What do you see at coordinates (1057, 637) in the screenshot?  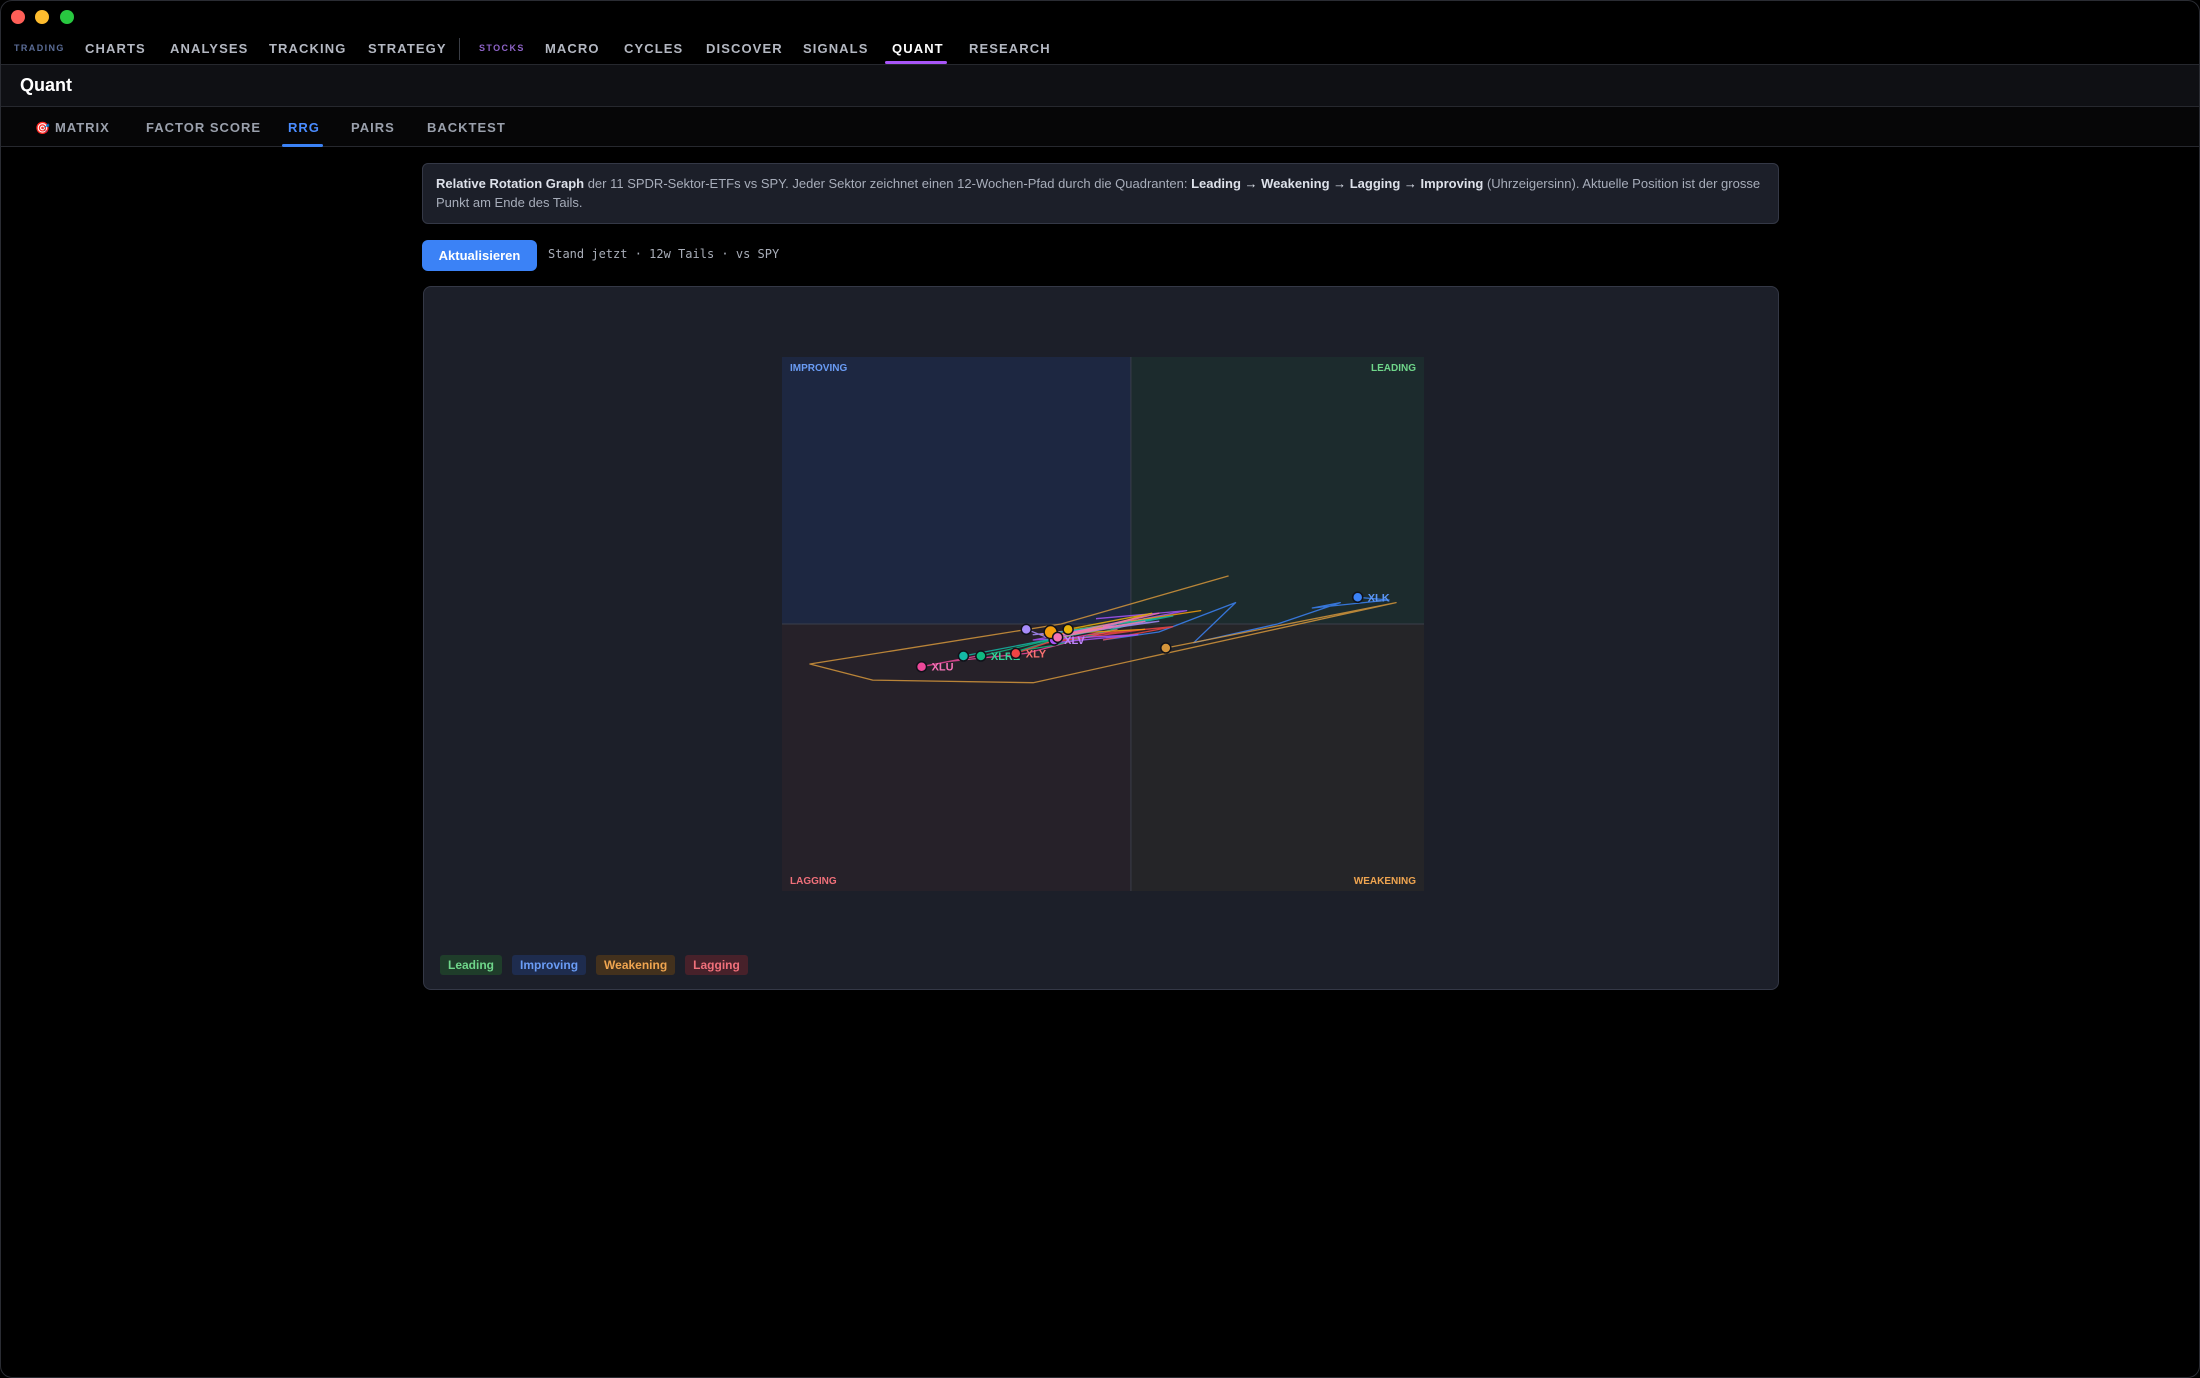 I see `point-xlp` at bounding box center [1057, 637].